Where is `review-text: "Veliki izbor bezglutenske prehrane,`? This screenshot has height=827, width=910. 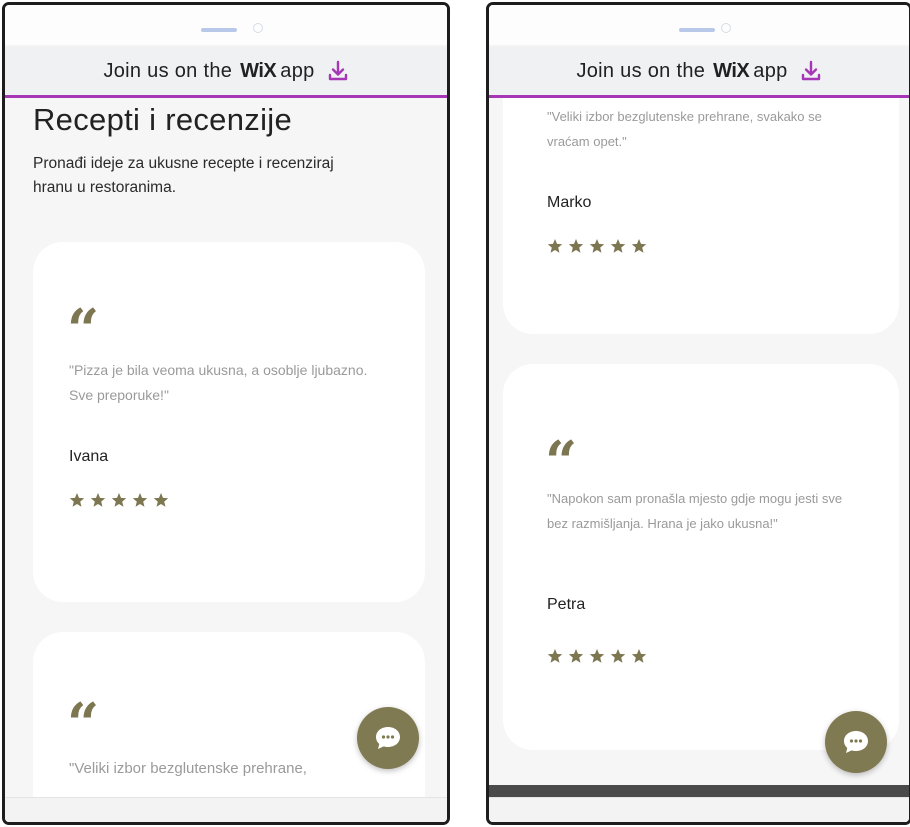 review-text: "Veliki izbor bezglutenske prehrane, is located at coordinates (188, 768).